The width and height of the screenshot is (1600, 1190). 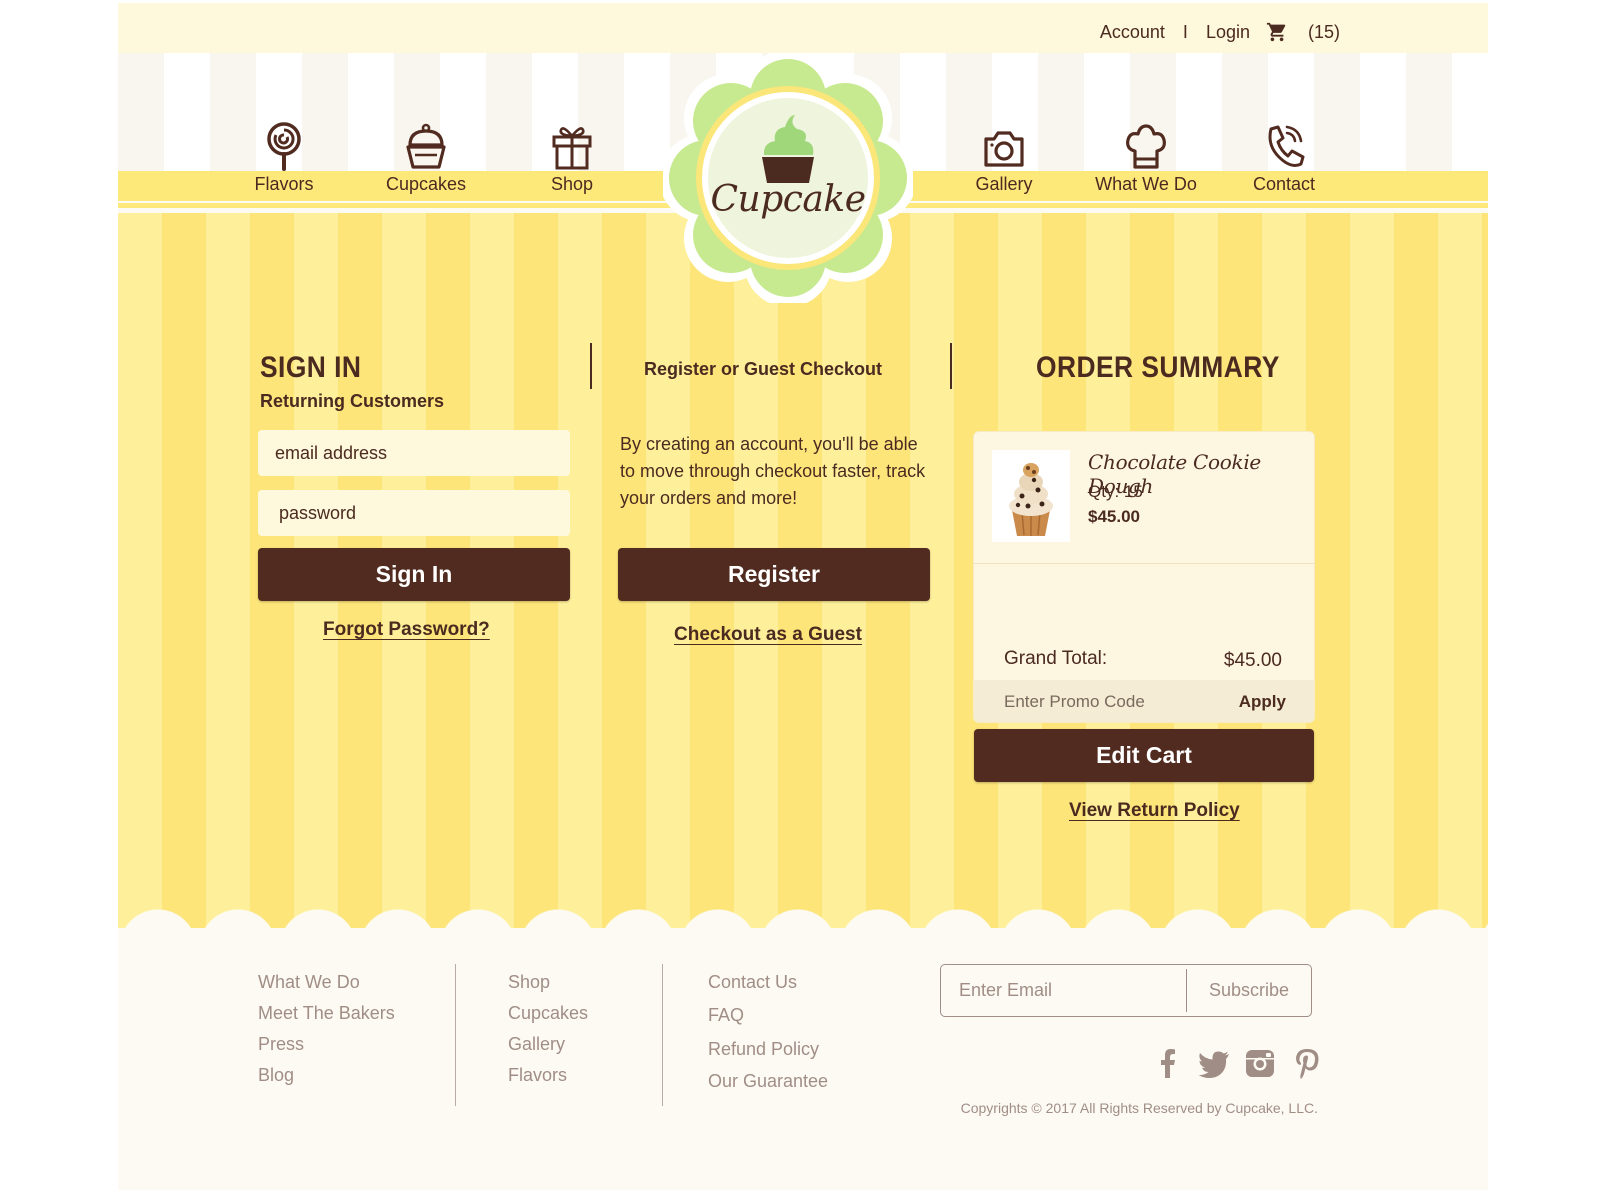 What do you see at coordinates (1094, 701) in the screenshot?
I see `promo-code-input` at bounding box center [1094, 701].